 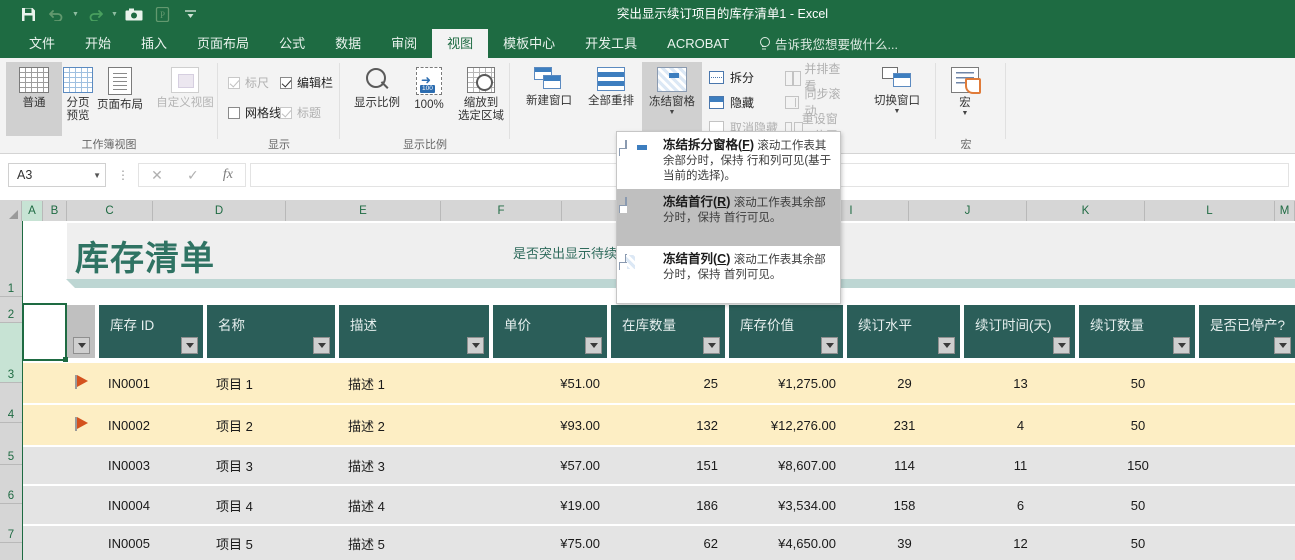 I want to click on cell-description: 描述 5, so click(x=415, y=543).